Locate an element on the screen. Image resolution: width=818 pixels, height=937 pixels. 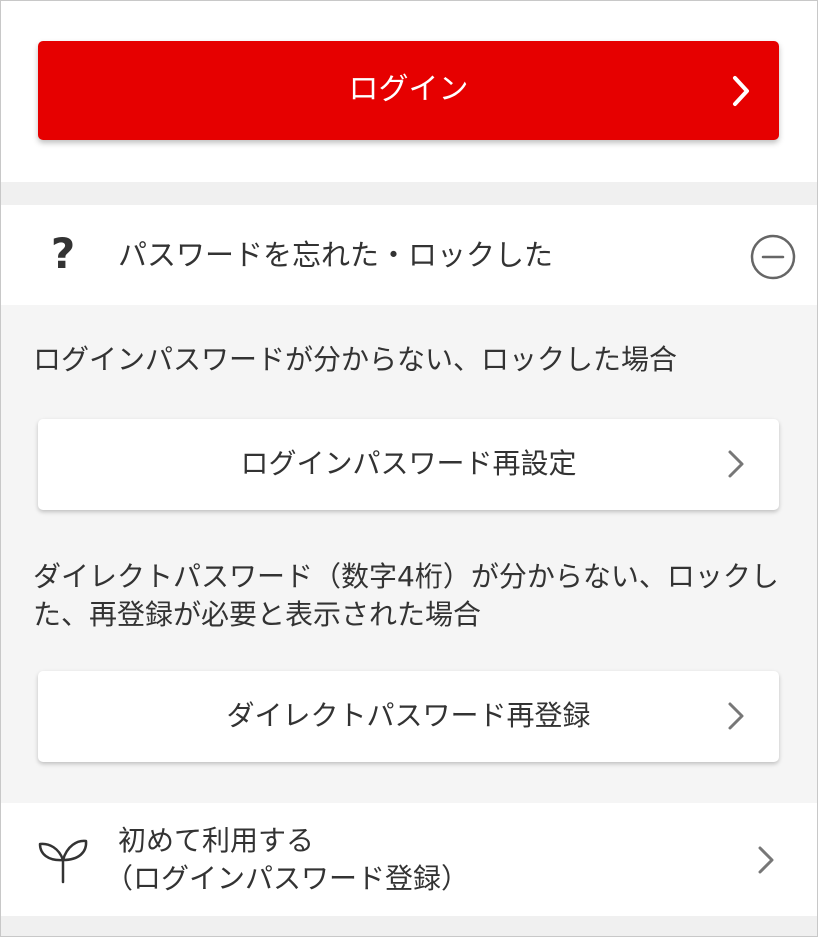
collapse-minus-icon is located at coordinates (773, 257).